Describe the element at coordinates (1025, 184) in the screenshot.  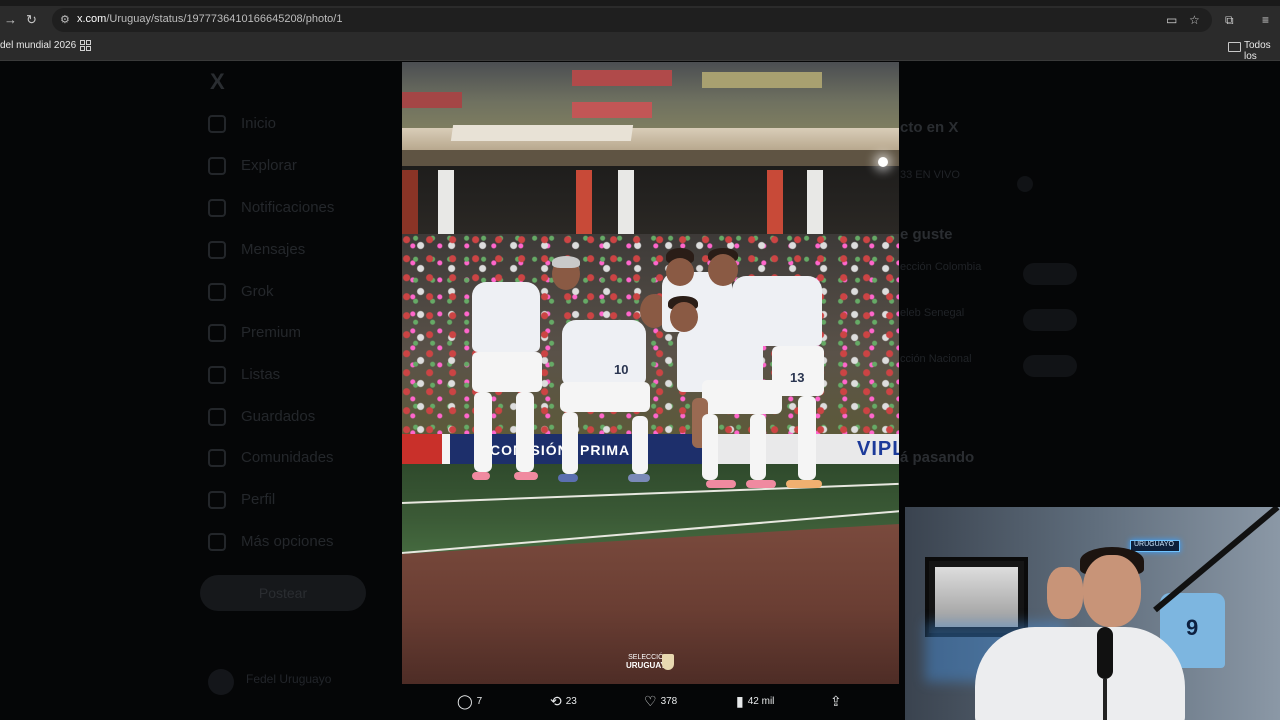
I see `live-avatar` at that location.